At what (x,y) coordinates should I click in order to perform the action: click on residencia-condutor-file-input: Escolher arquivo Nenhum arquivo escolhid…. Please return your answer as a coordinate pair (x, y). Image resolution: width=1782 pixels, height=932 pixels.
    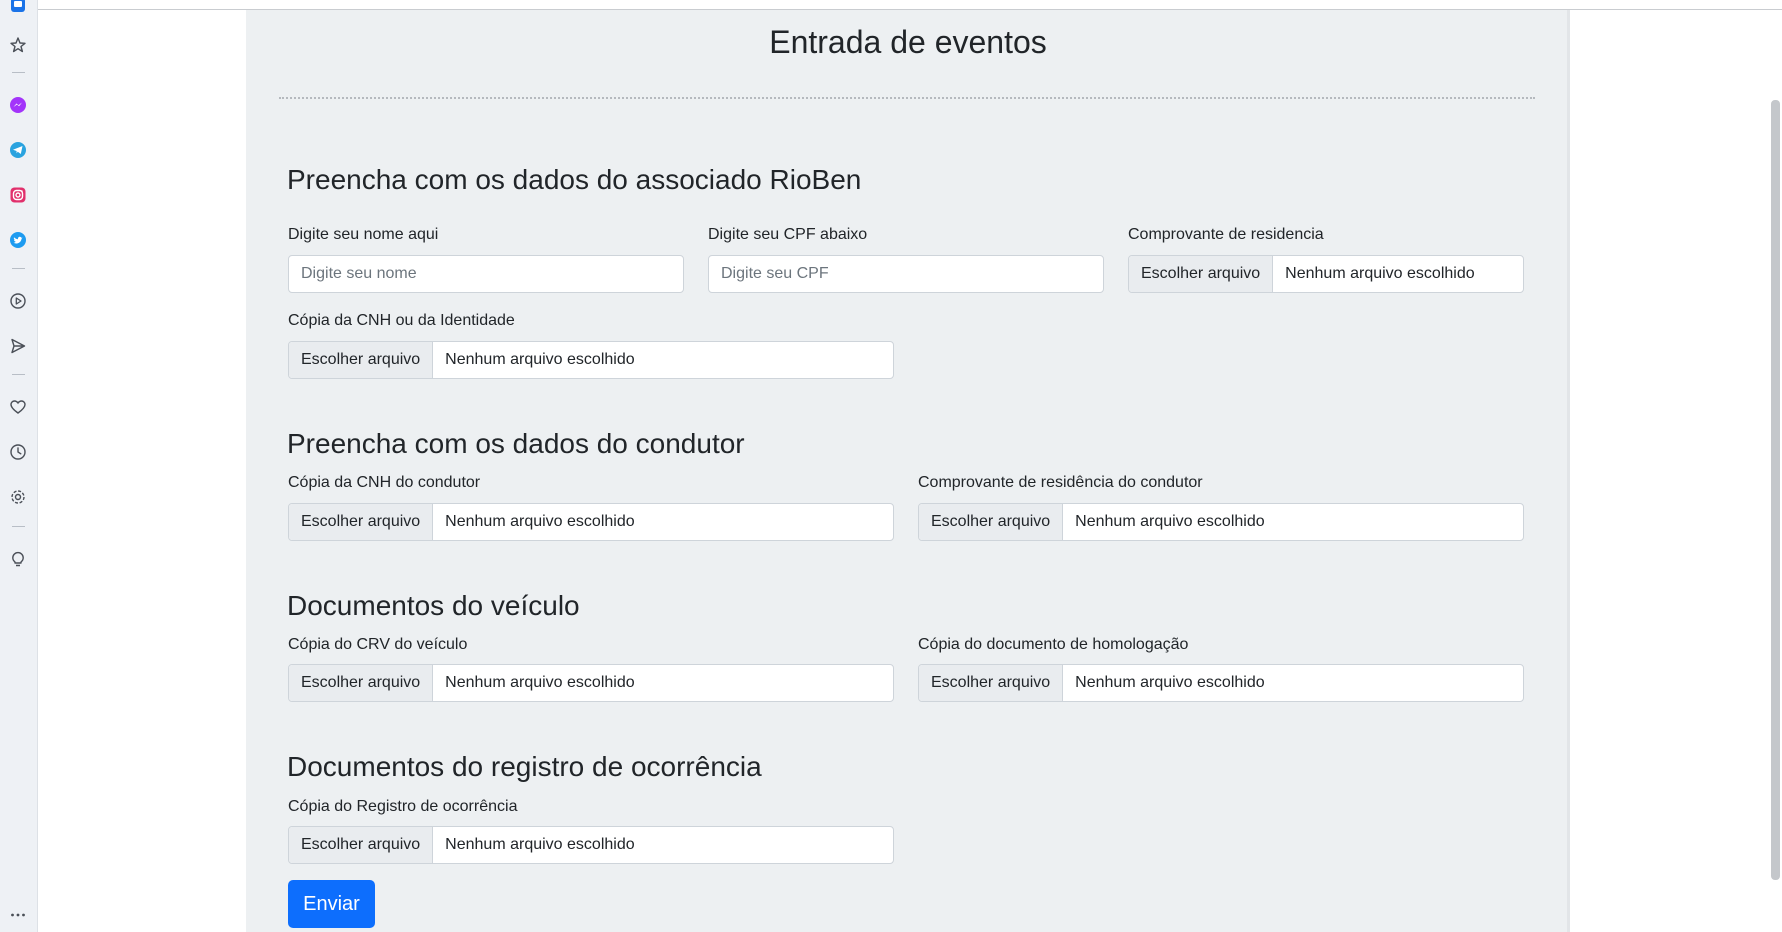
    Looking at the image, I should click on (1221, 522).